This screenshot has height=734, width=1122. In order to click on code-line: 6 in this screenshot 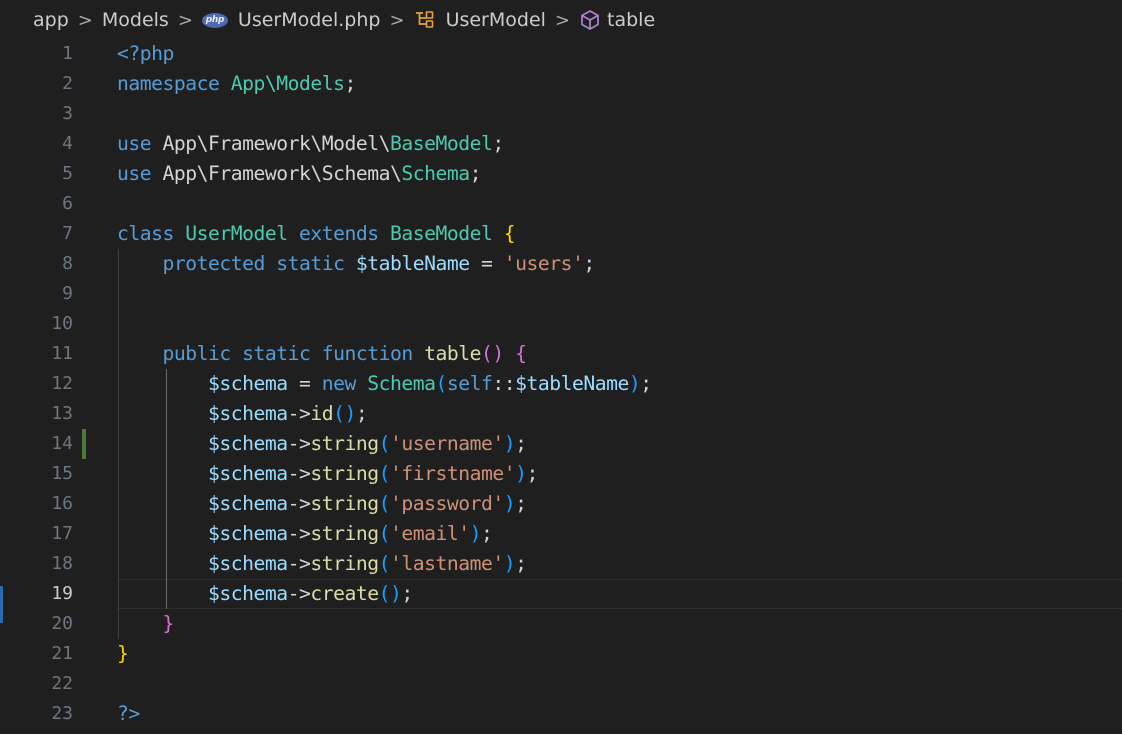, I will do `click(561, 204)`.